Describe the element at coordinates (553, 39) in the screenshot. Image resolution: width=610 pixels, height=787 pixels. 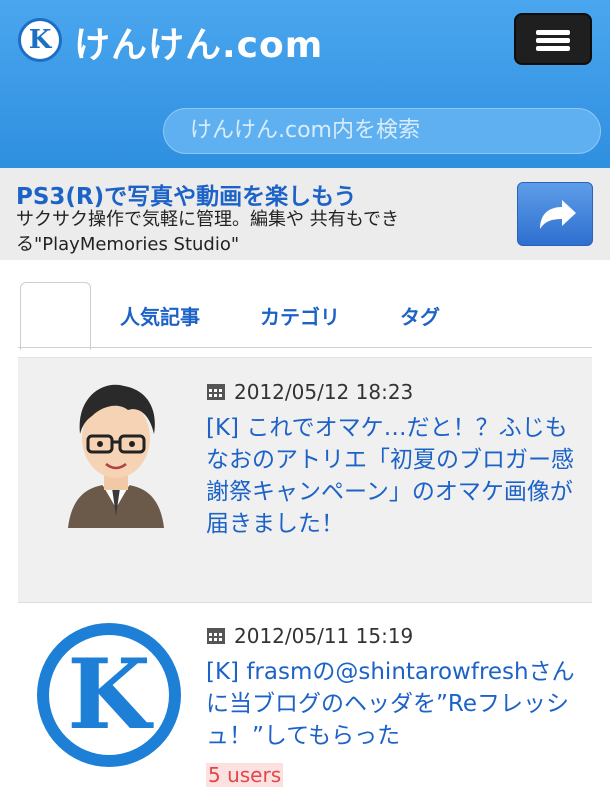
I see `menu-button` at that location.